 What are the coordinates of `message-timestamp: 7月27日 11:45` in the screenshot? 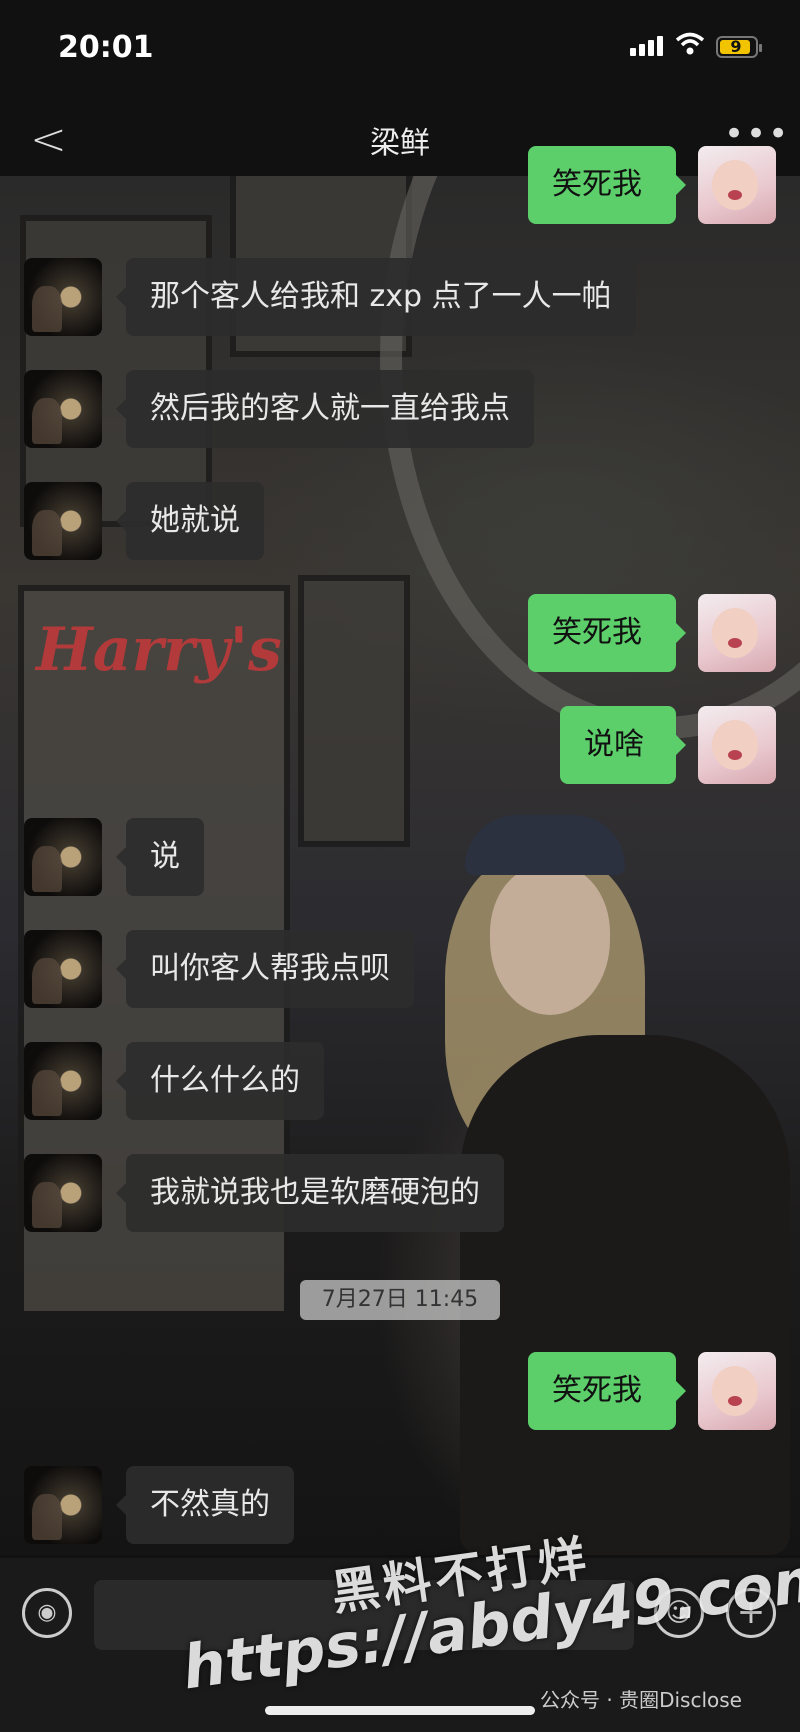 It's located at (400, 1300).